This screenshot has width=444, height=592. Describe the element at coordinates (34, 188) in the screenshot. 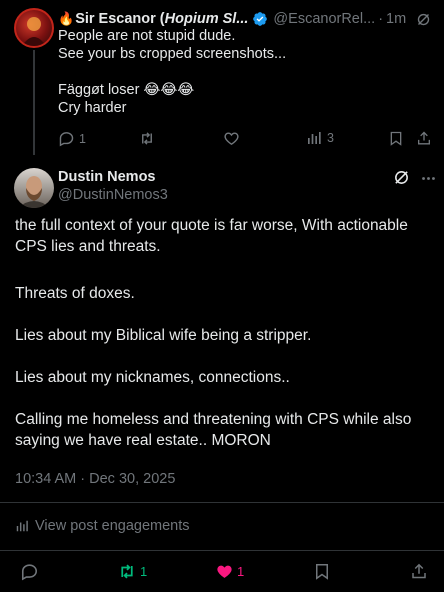

I see `post-avatar` at that location.